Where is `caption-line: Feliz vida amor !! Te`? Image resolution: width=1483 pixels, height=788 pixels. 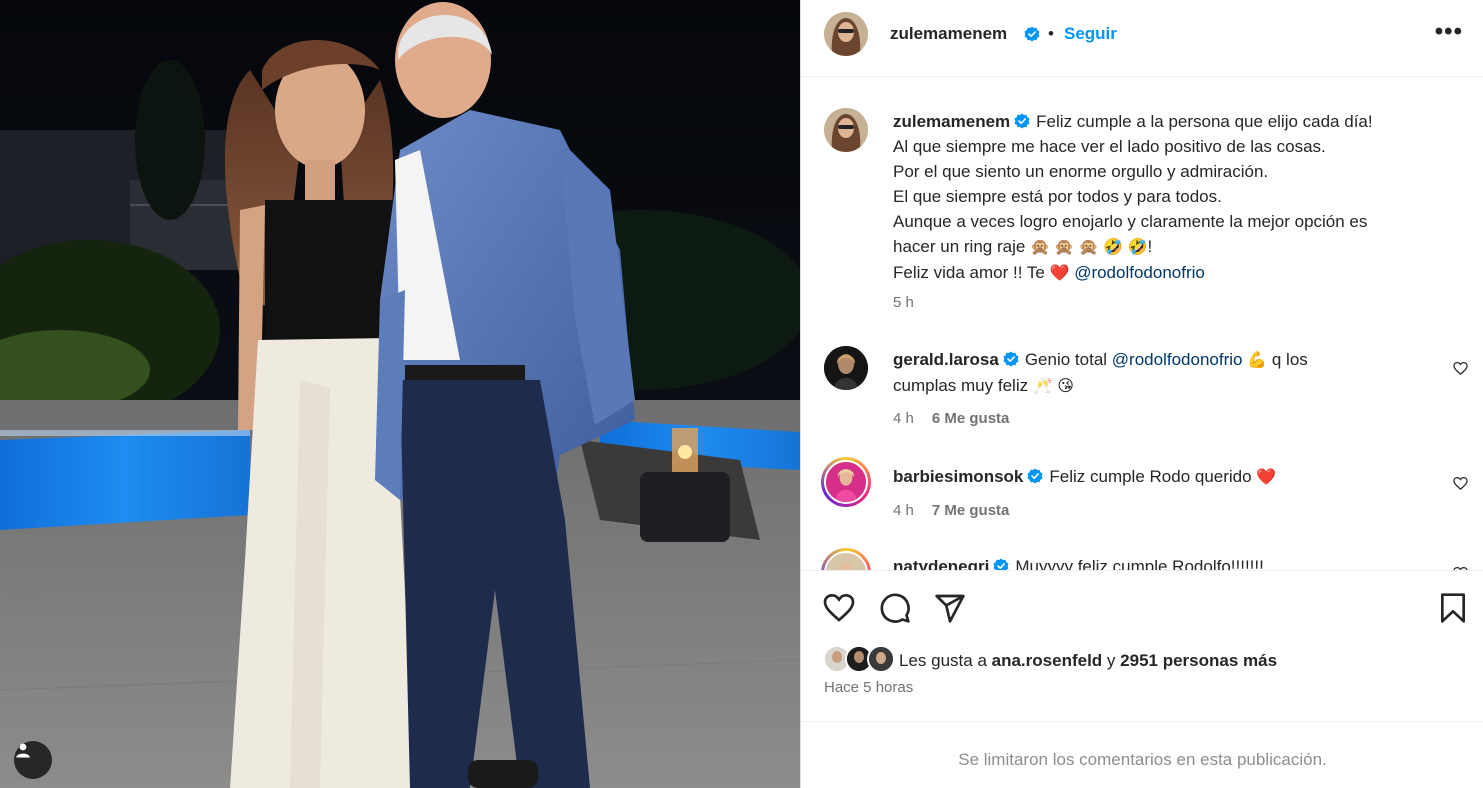
caption-line: Feliz vida amor !! Te is located at coordinates (969, 272).